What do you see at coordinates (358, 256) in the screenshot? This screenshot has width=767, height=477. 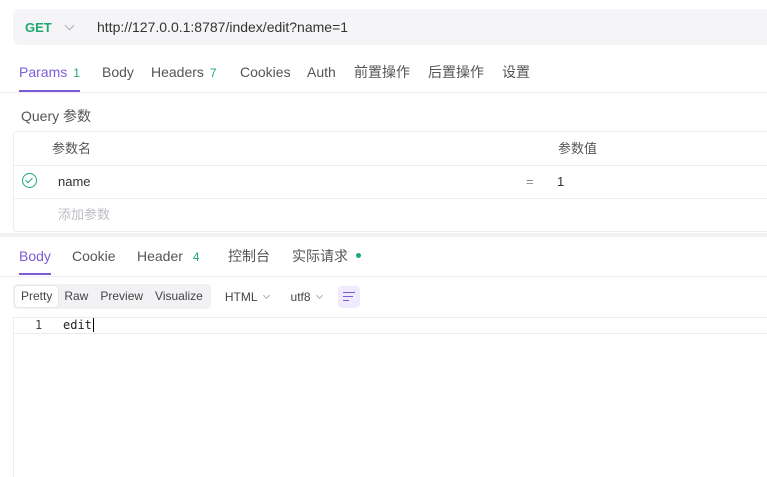 I see `status-dot-icon` at bounding box center [358, 256].